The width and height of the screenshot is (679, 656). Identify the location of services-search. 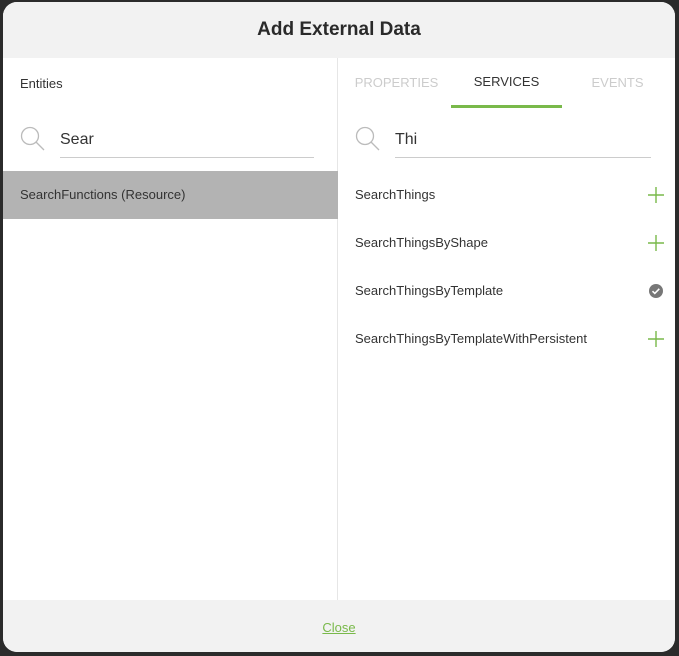
(503, 141).